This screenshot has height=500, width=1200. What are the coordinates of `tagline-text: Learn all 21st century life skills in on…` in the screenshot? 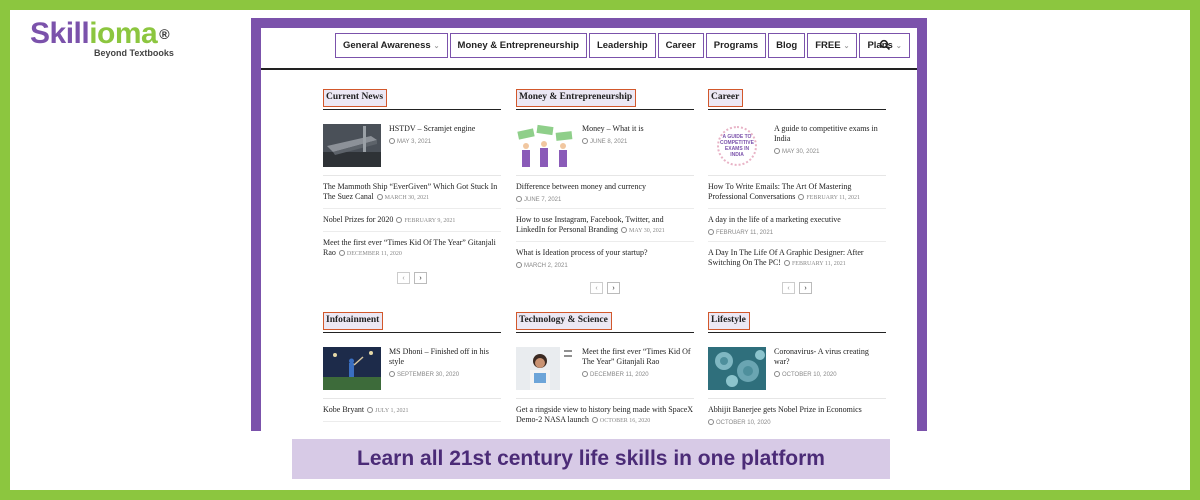 It's located at (591, 458).